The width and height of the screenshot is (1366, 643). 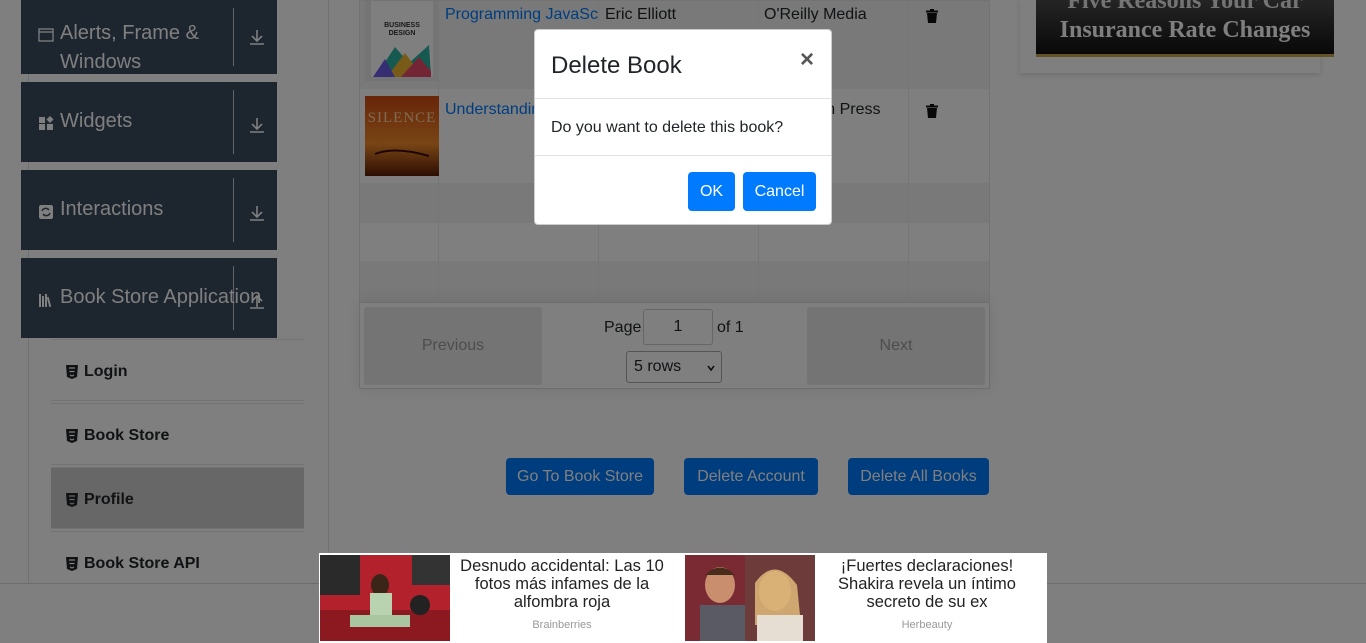 I want to click on ad-source: Brainberries, so click(x=562, y=625).